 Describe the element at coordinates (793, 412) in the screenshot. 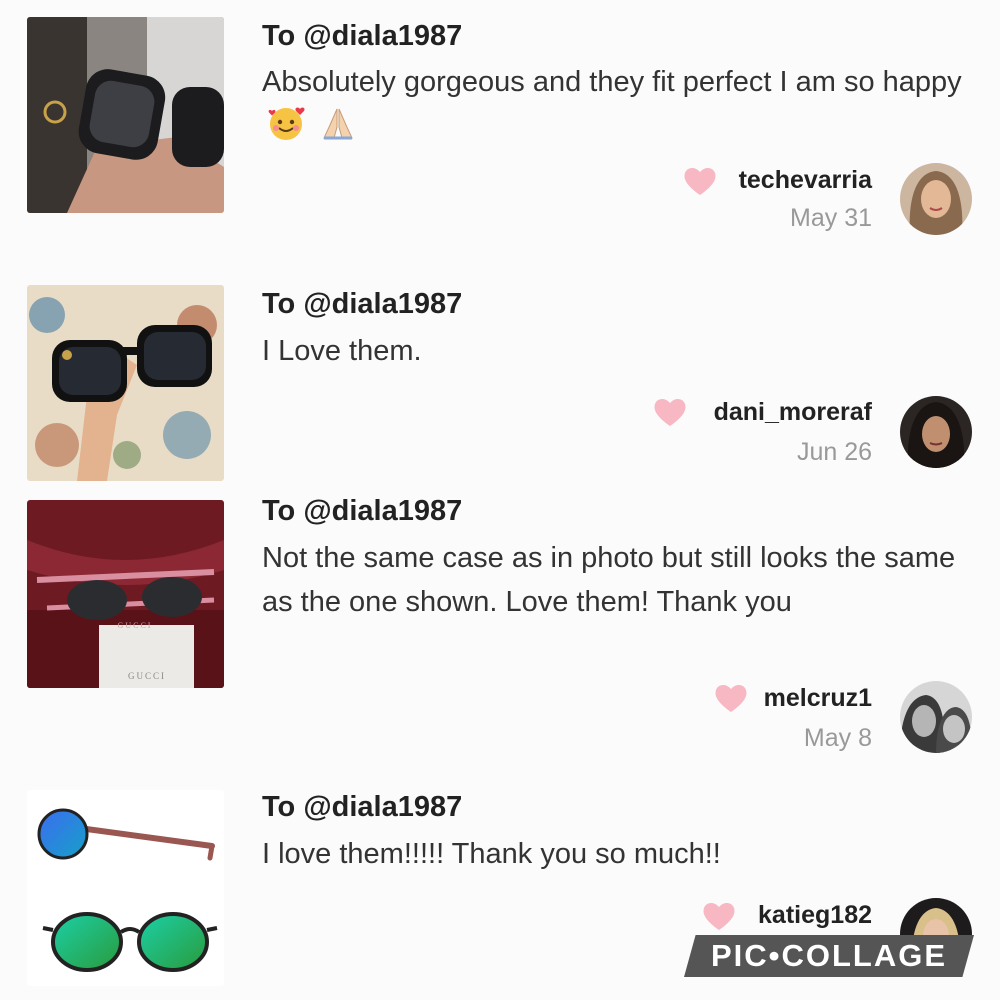

I see `reviewer-name: dani_moreraf` at that location.